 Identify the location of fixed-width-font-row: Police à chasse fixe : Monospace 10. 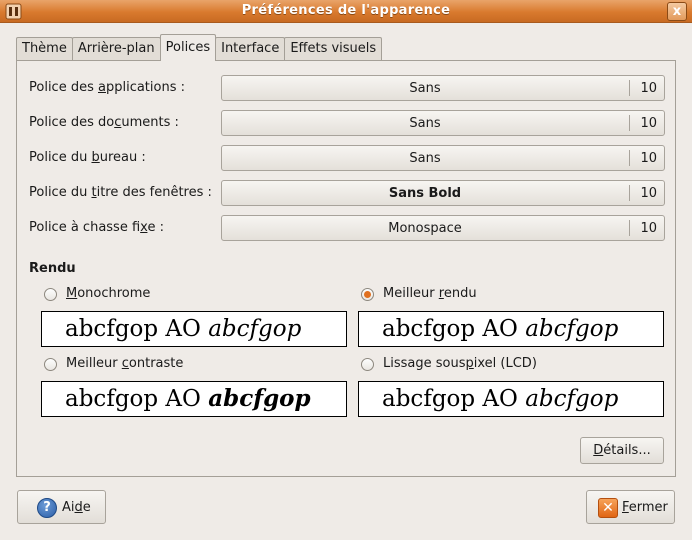
(347, 228).